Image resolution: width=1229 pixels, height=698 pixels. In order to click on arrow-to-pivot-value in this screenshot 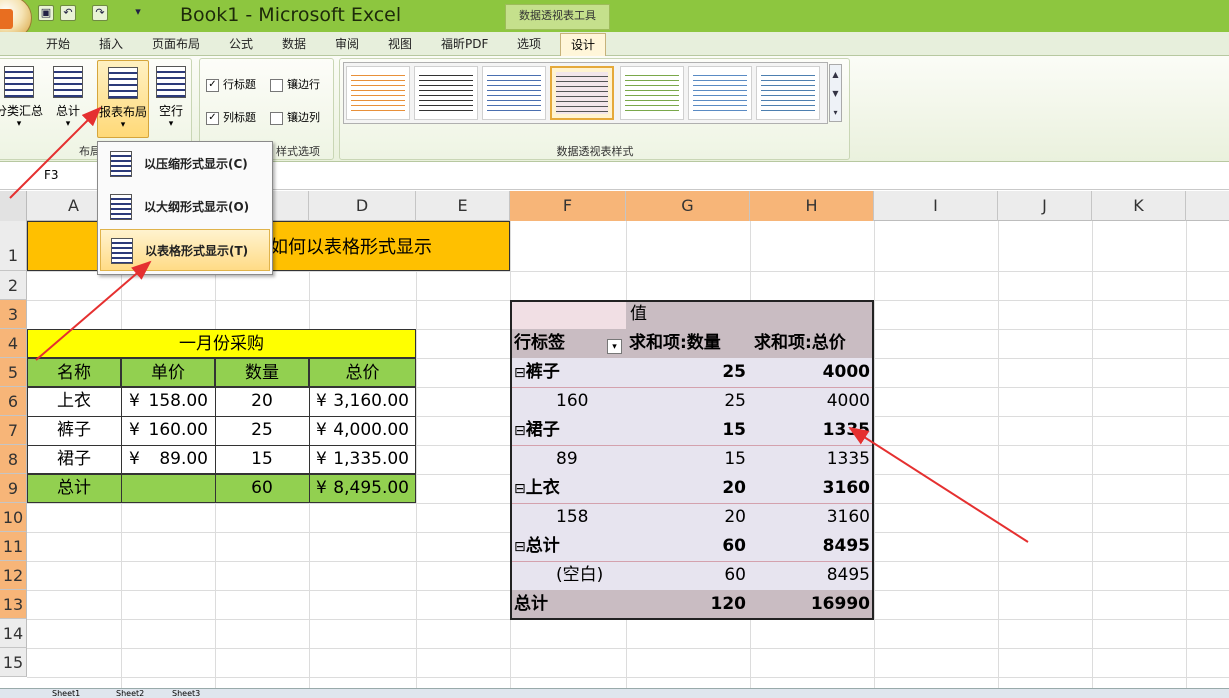, I will do `click(938, 484)`.